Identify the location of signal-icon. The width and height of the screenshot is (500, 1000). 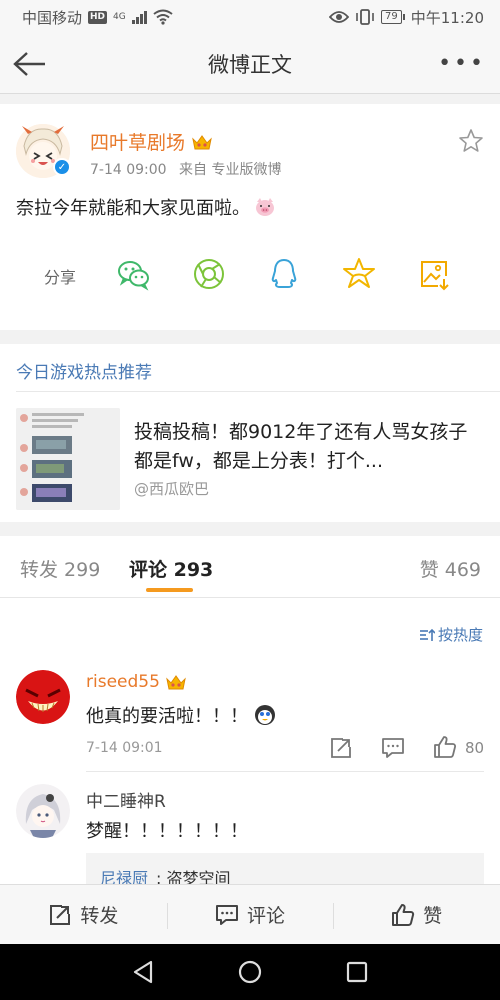
(139, 17).